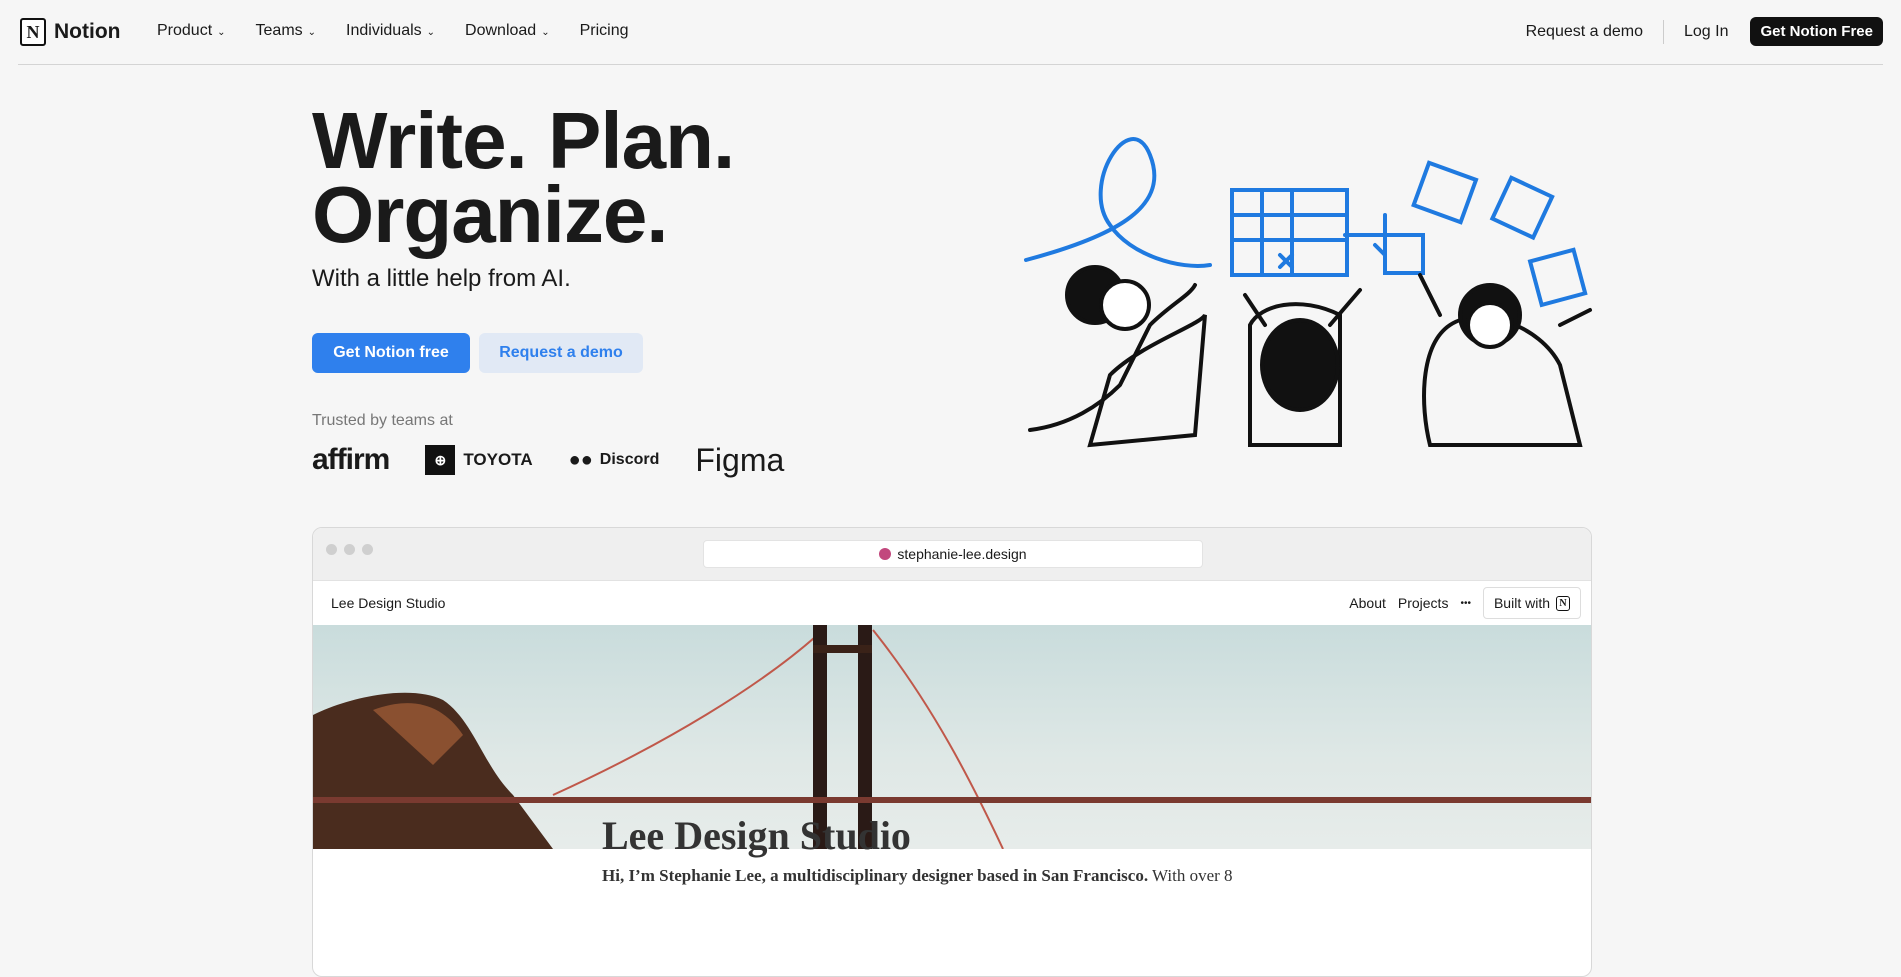 The image size is (1901, 977). I want to click on notion-logo: N Notion, so click(70, 32).